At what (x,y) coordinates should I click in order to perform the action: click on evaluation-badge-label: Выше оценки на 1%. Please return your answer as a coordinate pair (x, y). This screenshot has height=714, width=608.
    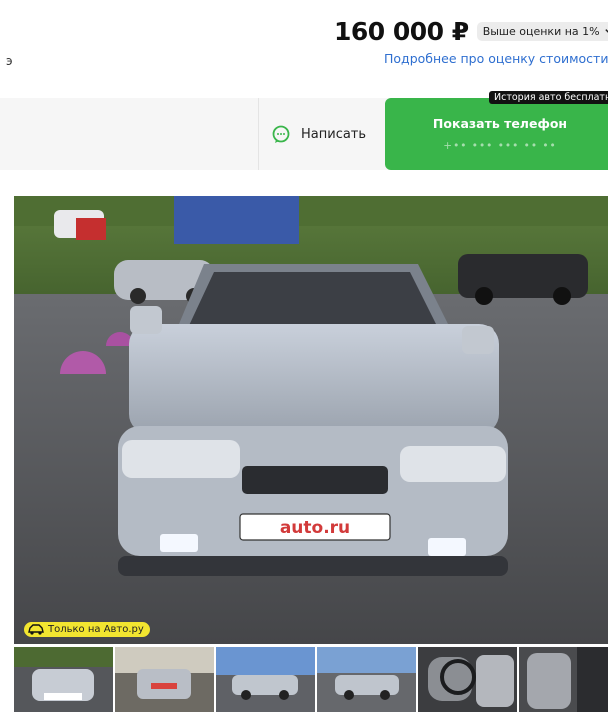
    Looking at the image, I should click on (541, 31).